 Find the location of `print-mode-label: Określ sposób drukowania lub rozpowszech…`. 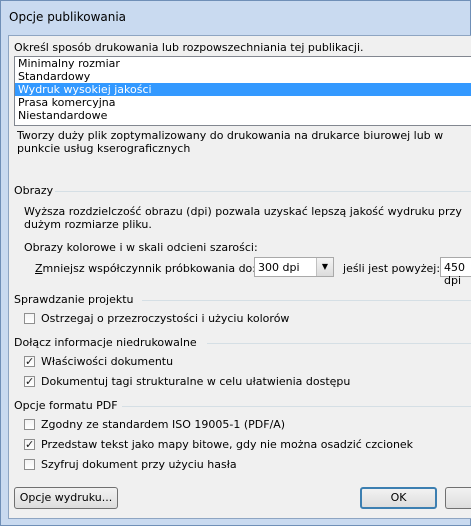

print-mode-label: Określ sposób drukowania lub rozpowszech… is located at coordinates (189, 47).